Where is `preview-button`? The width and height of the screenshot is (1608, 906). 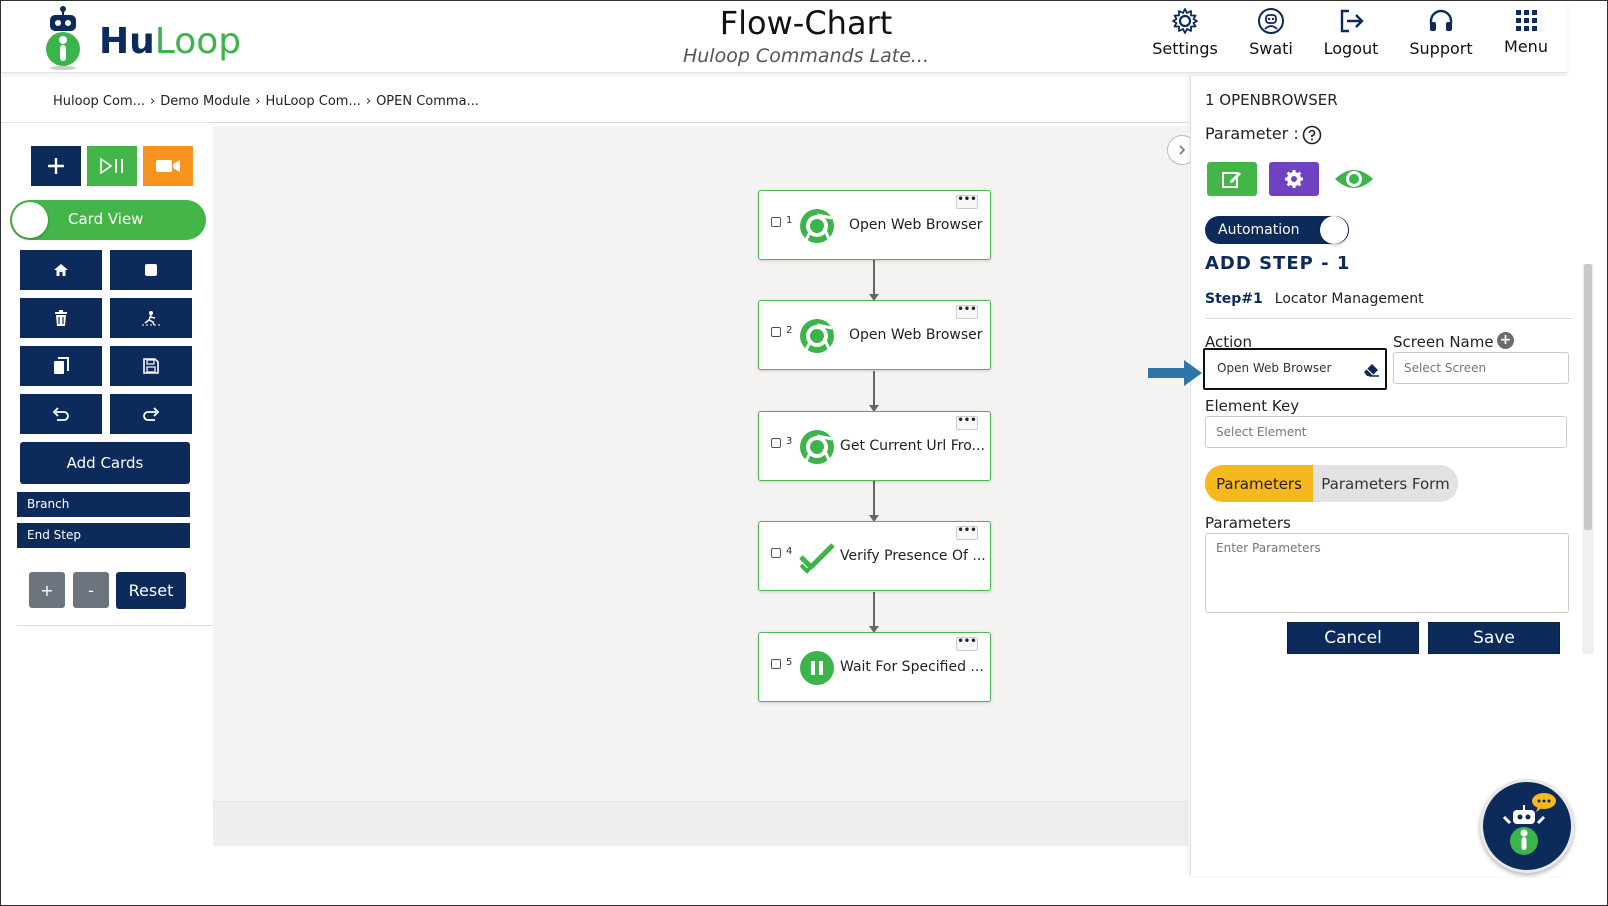 preview-button is located at coordinates (1354, 179).